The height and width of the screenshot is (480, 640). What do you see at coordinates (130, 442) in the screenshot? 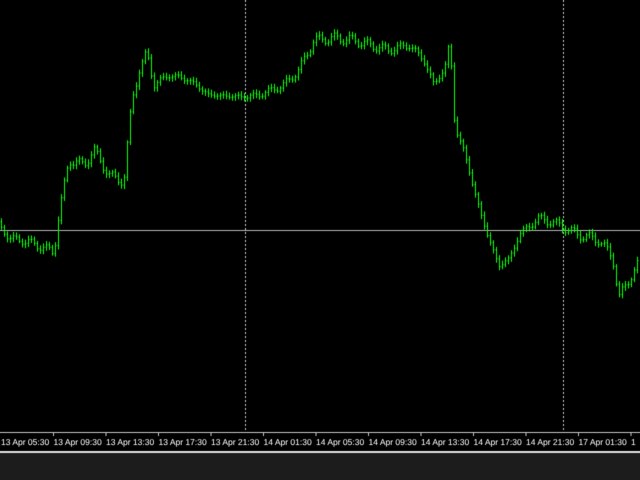
I see `time-label: 13 Apr 13:30` at bounding box center [130, 442].